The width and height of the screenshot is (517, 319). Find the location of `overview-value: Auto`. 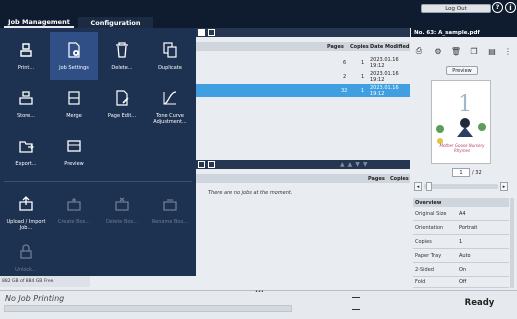

overview-value: Auto is located at coordinates (465, 255).